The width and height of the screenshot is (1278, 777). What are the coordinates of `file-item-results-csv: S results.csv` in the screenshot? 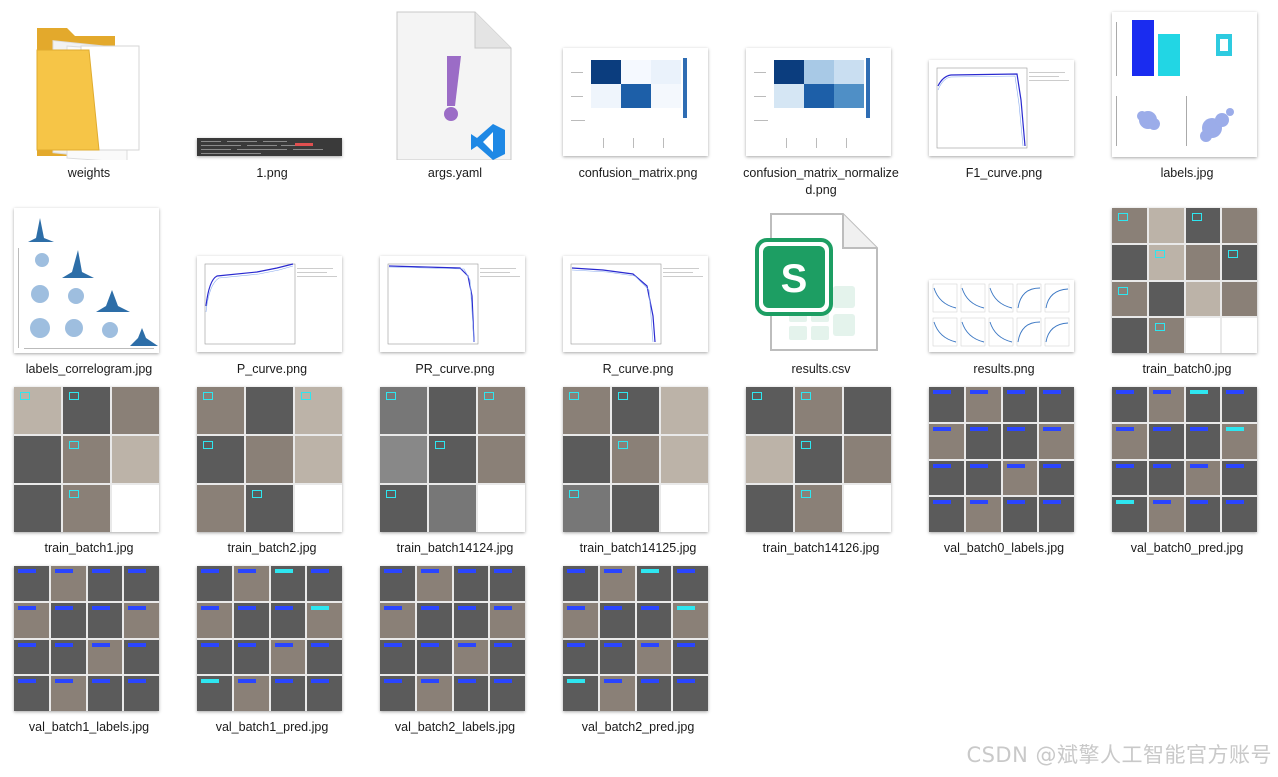 It's located at (821, 291).